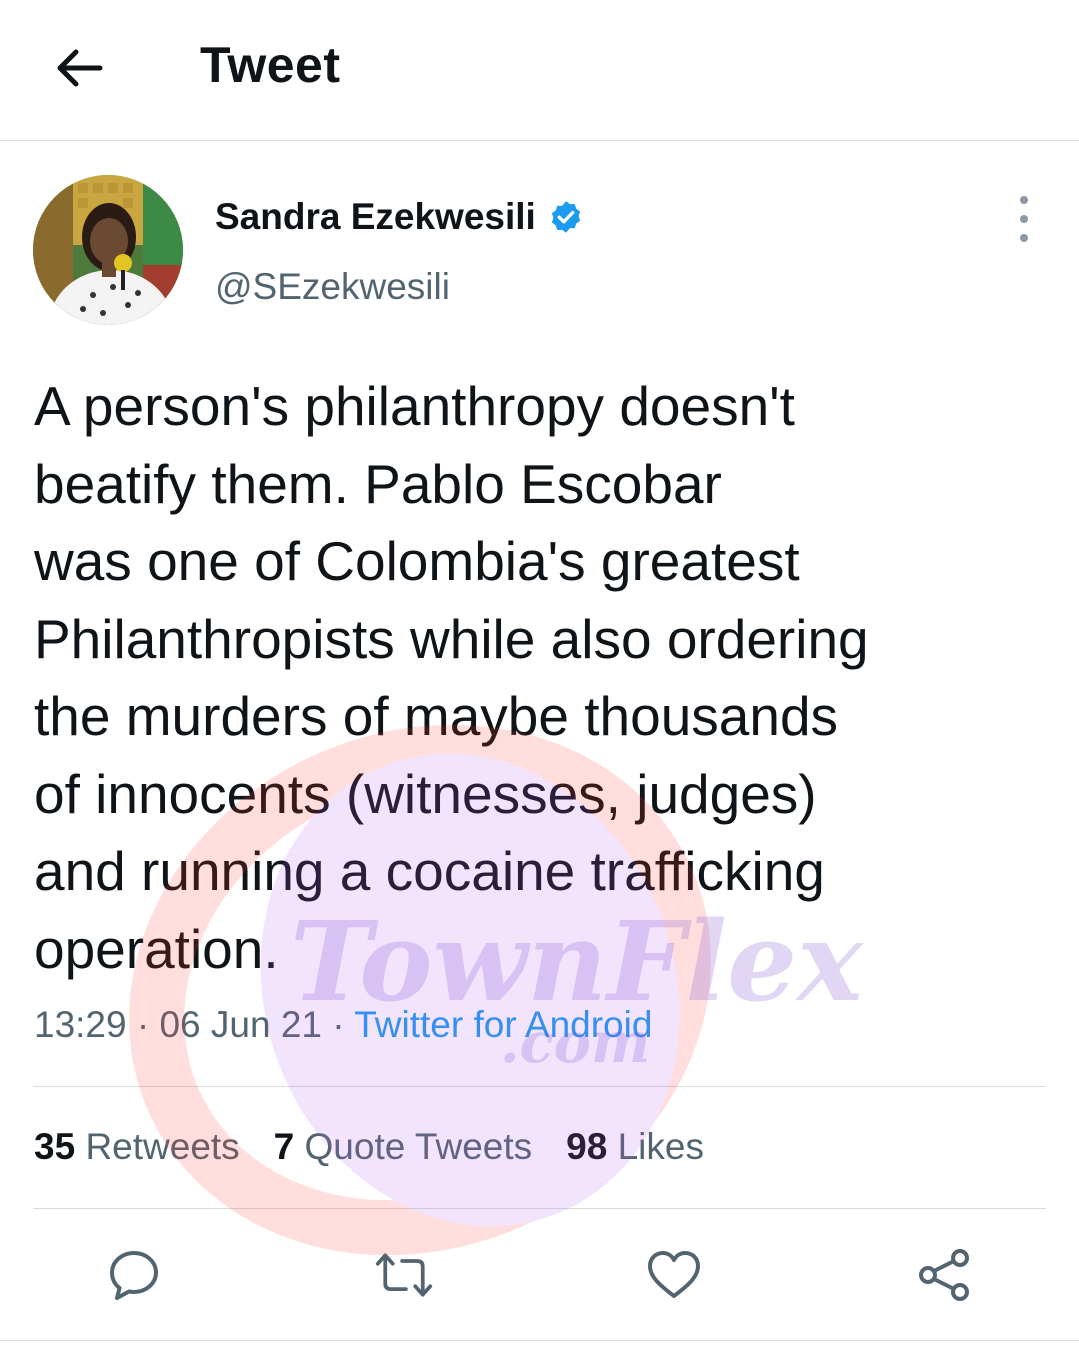  I want to click on share-icon, so click(944, 1275).